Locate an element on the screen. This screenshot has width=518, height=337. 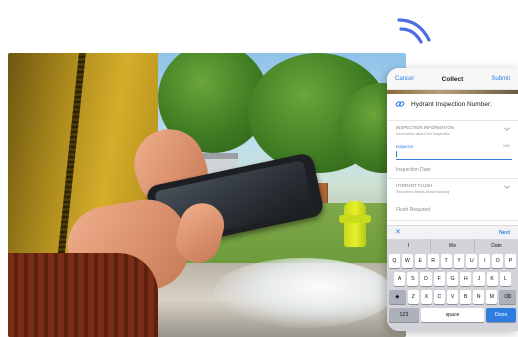
key-i: I is located at coordinates (485, 261).